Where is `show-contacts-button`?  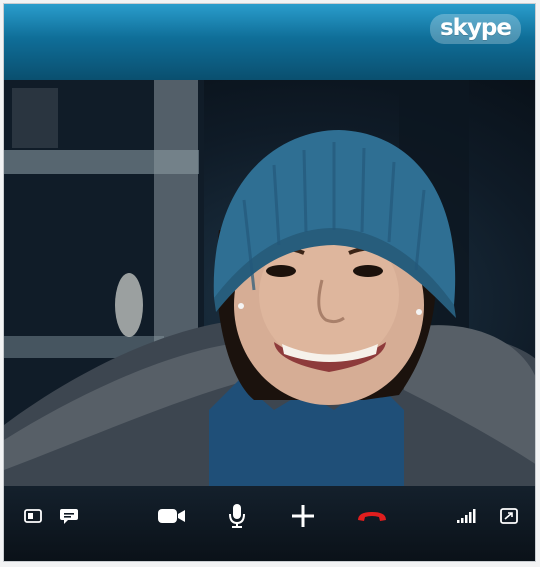
show-contacts-button is located at coordinates (33, 516).